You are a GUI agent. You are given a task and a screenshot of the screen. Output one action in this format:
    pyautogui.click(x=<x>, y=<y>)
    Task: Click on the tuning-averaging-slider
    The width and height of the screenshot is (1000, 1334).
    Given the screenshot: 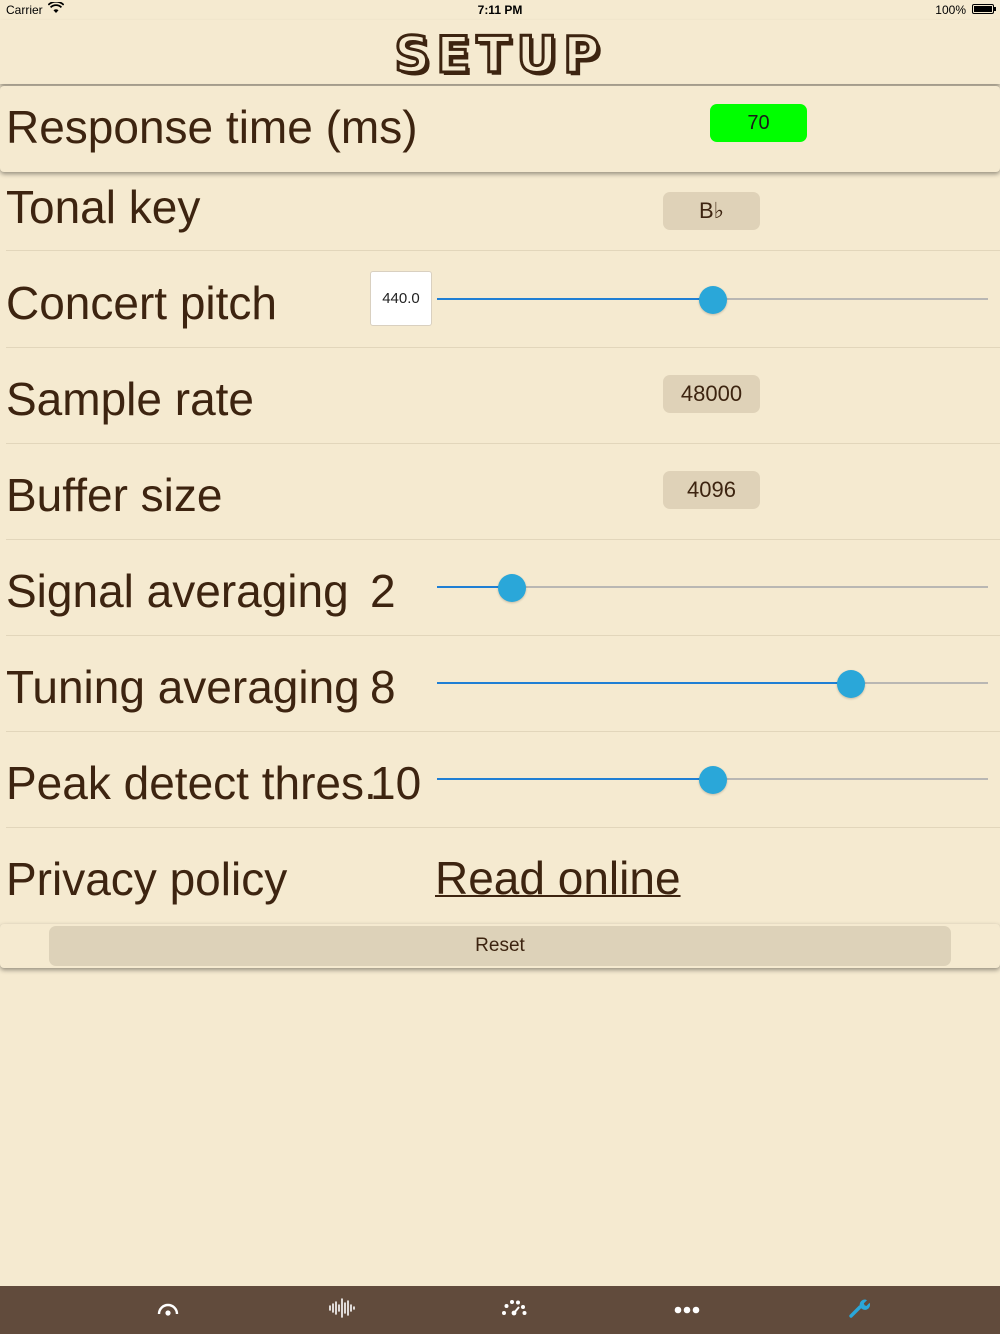 What is the action you would take?
    pyautogui.click(x=712, y=683)
    